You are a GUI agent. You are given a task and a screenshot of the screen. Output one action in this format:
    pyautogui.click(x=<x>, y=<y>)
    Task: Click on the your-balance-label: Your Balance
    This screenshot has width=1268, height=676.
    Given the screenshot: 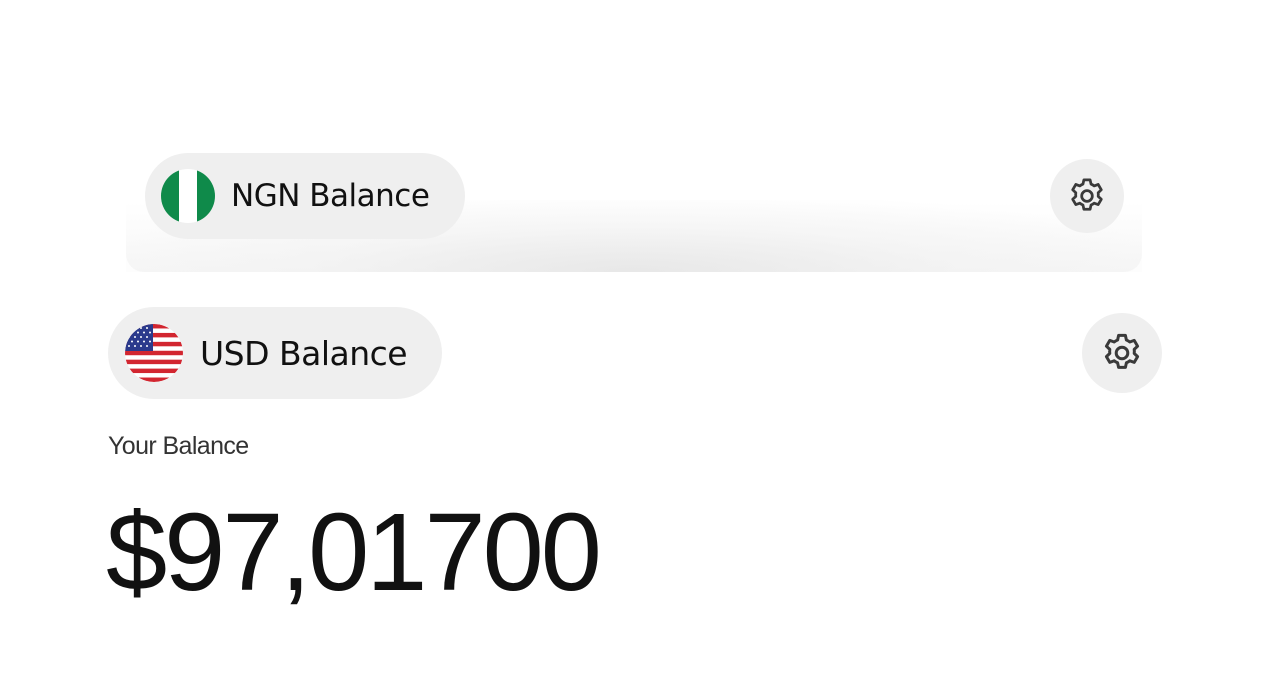 What is the action you would take?
    pyautogui.click(x=178, y=446)
    